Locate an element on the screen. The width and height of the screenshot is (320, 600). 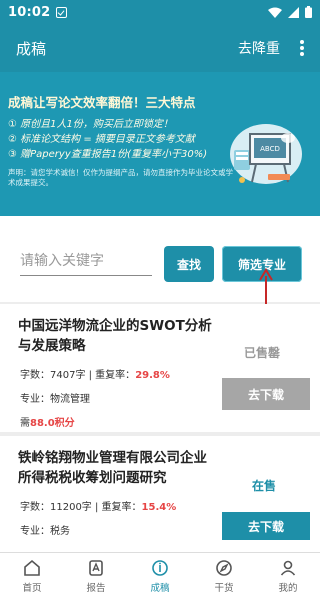
nav-item-me: 我的 is located at coordinates (288, 576).